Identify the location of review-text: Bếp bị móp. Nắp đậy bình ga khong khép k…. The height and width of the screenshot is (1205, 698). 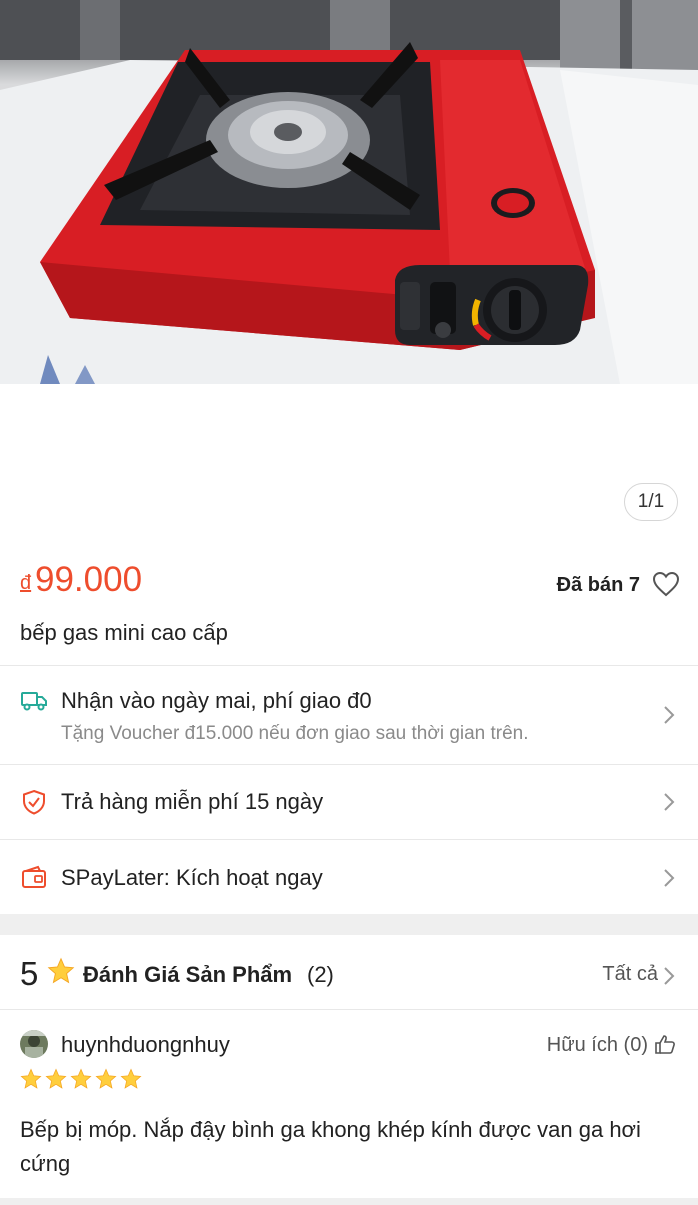
(330, 1146).